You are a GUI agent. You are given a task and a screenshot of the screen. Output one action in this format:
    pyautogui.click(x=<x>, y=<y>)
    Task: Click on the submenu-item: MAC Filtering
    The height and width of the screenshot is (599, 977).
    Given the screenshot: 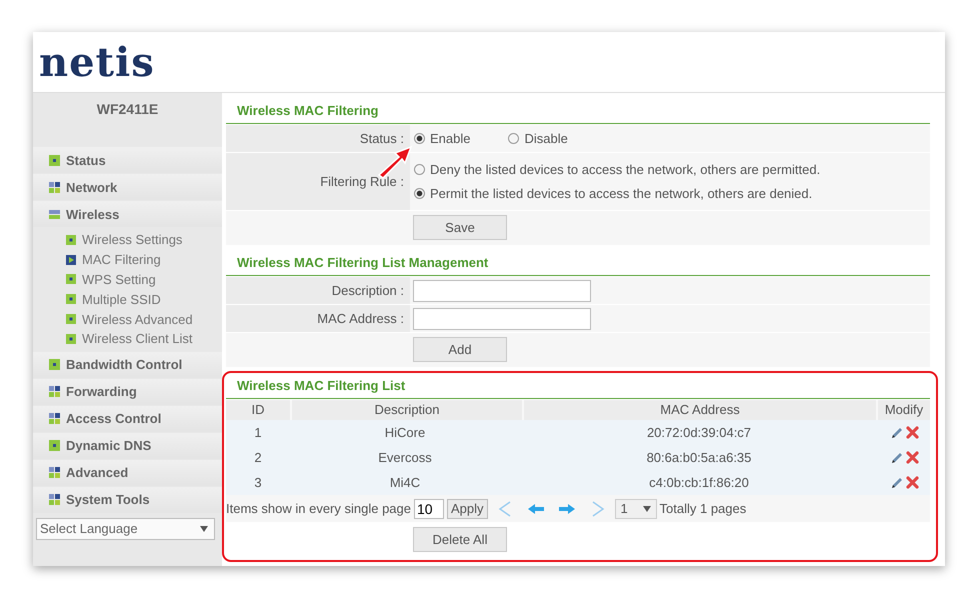 What is the action you would take?
    pyautogui.click(x=144, y=260)
    